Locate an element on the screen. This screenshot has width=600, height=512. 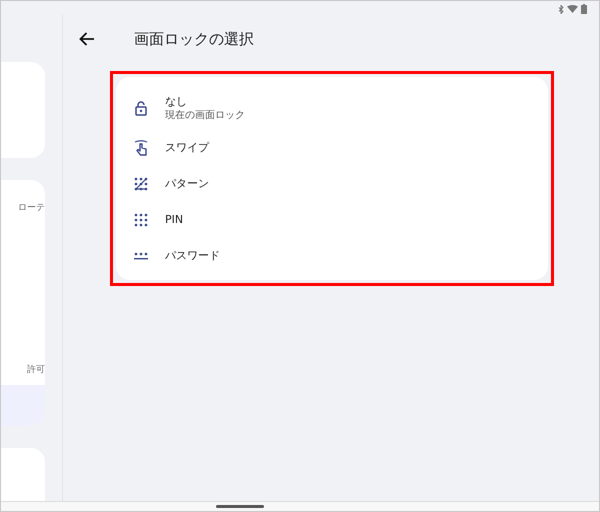
password-dots-icon is located at coordinates (141, 256).